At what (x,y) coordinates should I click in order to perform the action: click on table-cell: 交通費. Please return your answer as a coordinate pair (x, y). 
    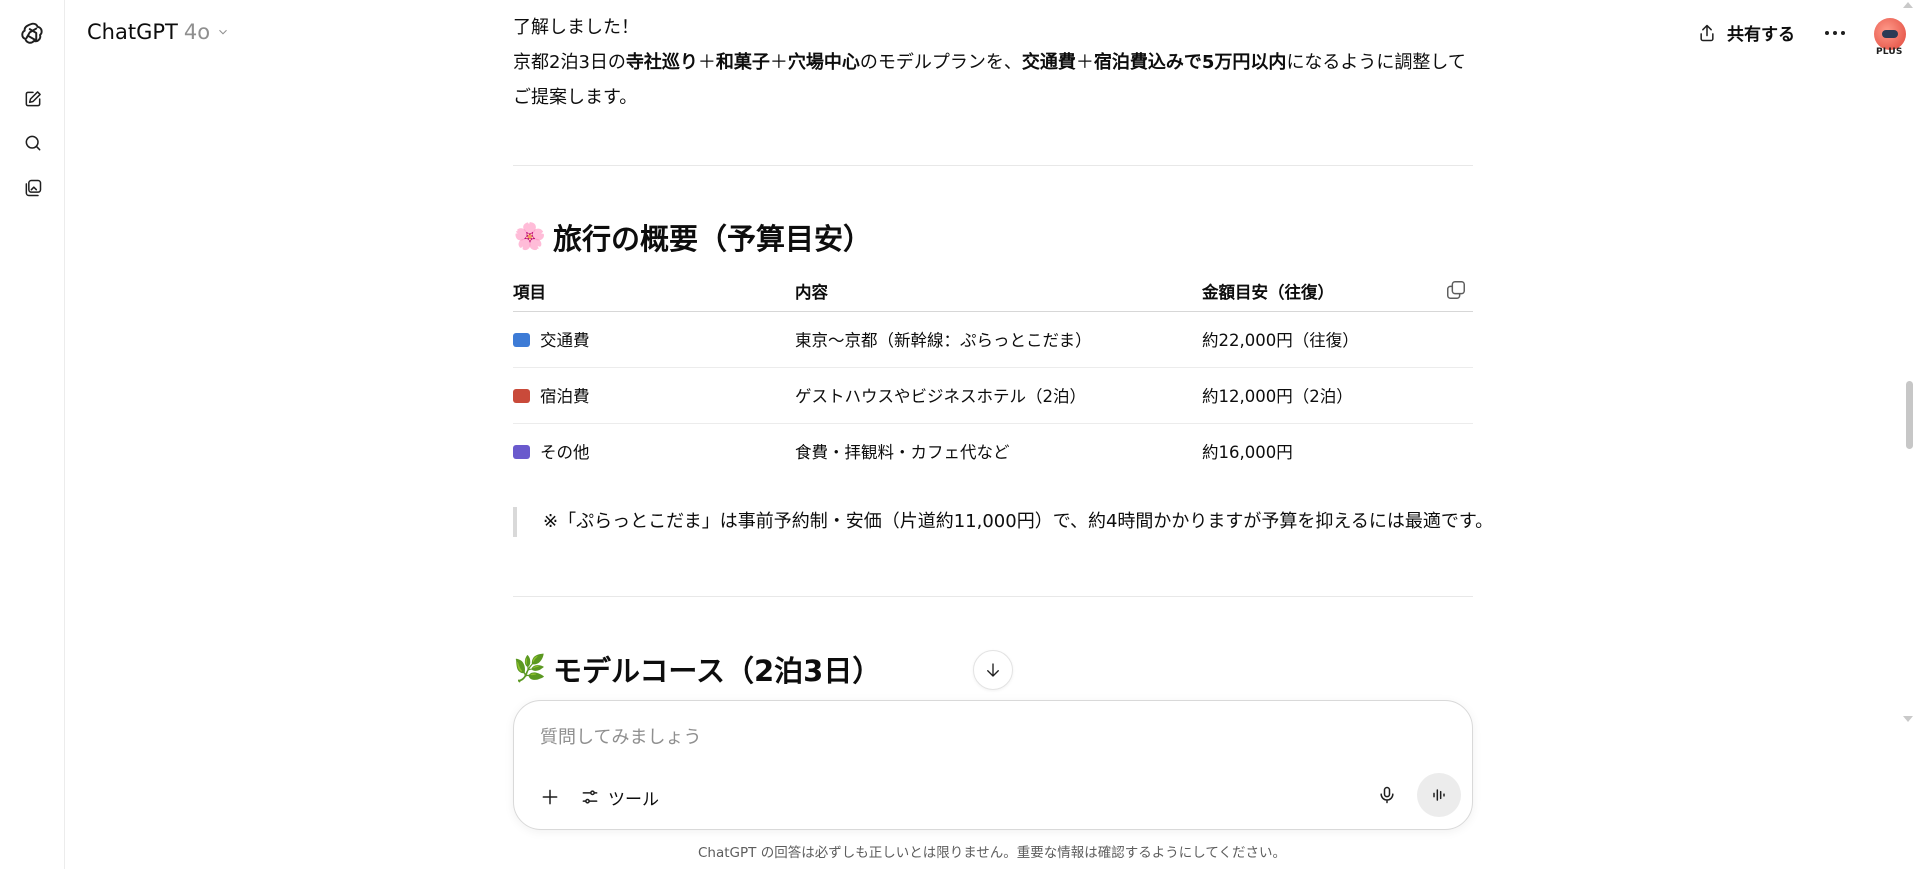
    Looking at the image, I should click on (654, 339).